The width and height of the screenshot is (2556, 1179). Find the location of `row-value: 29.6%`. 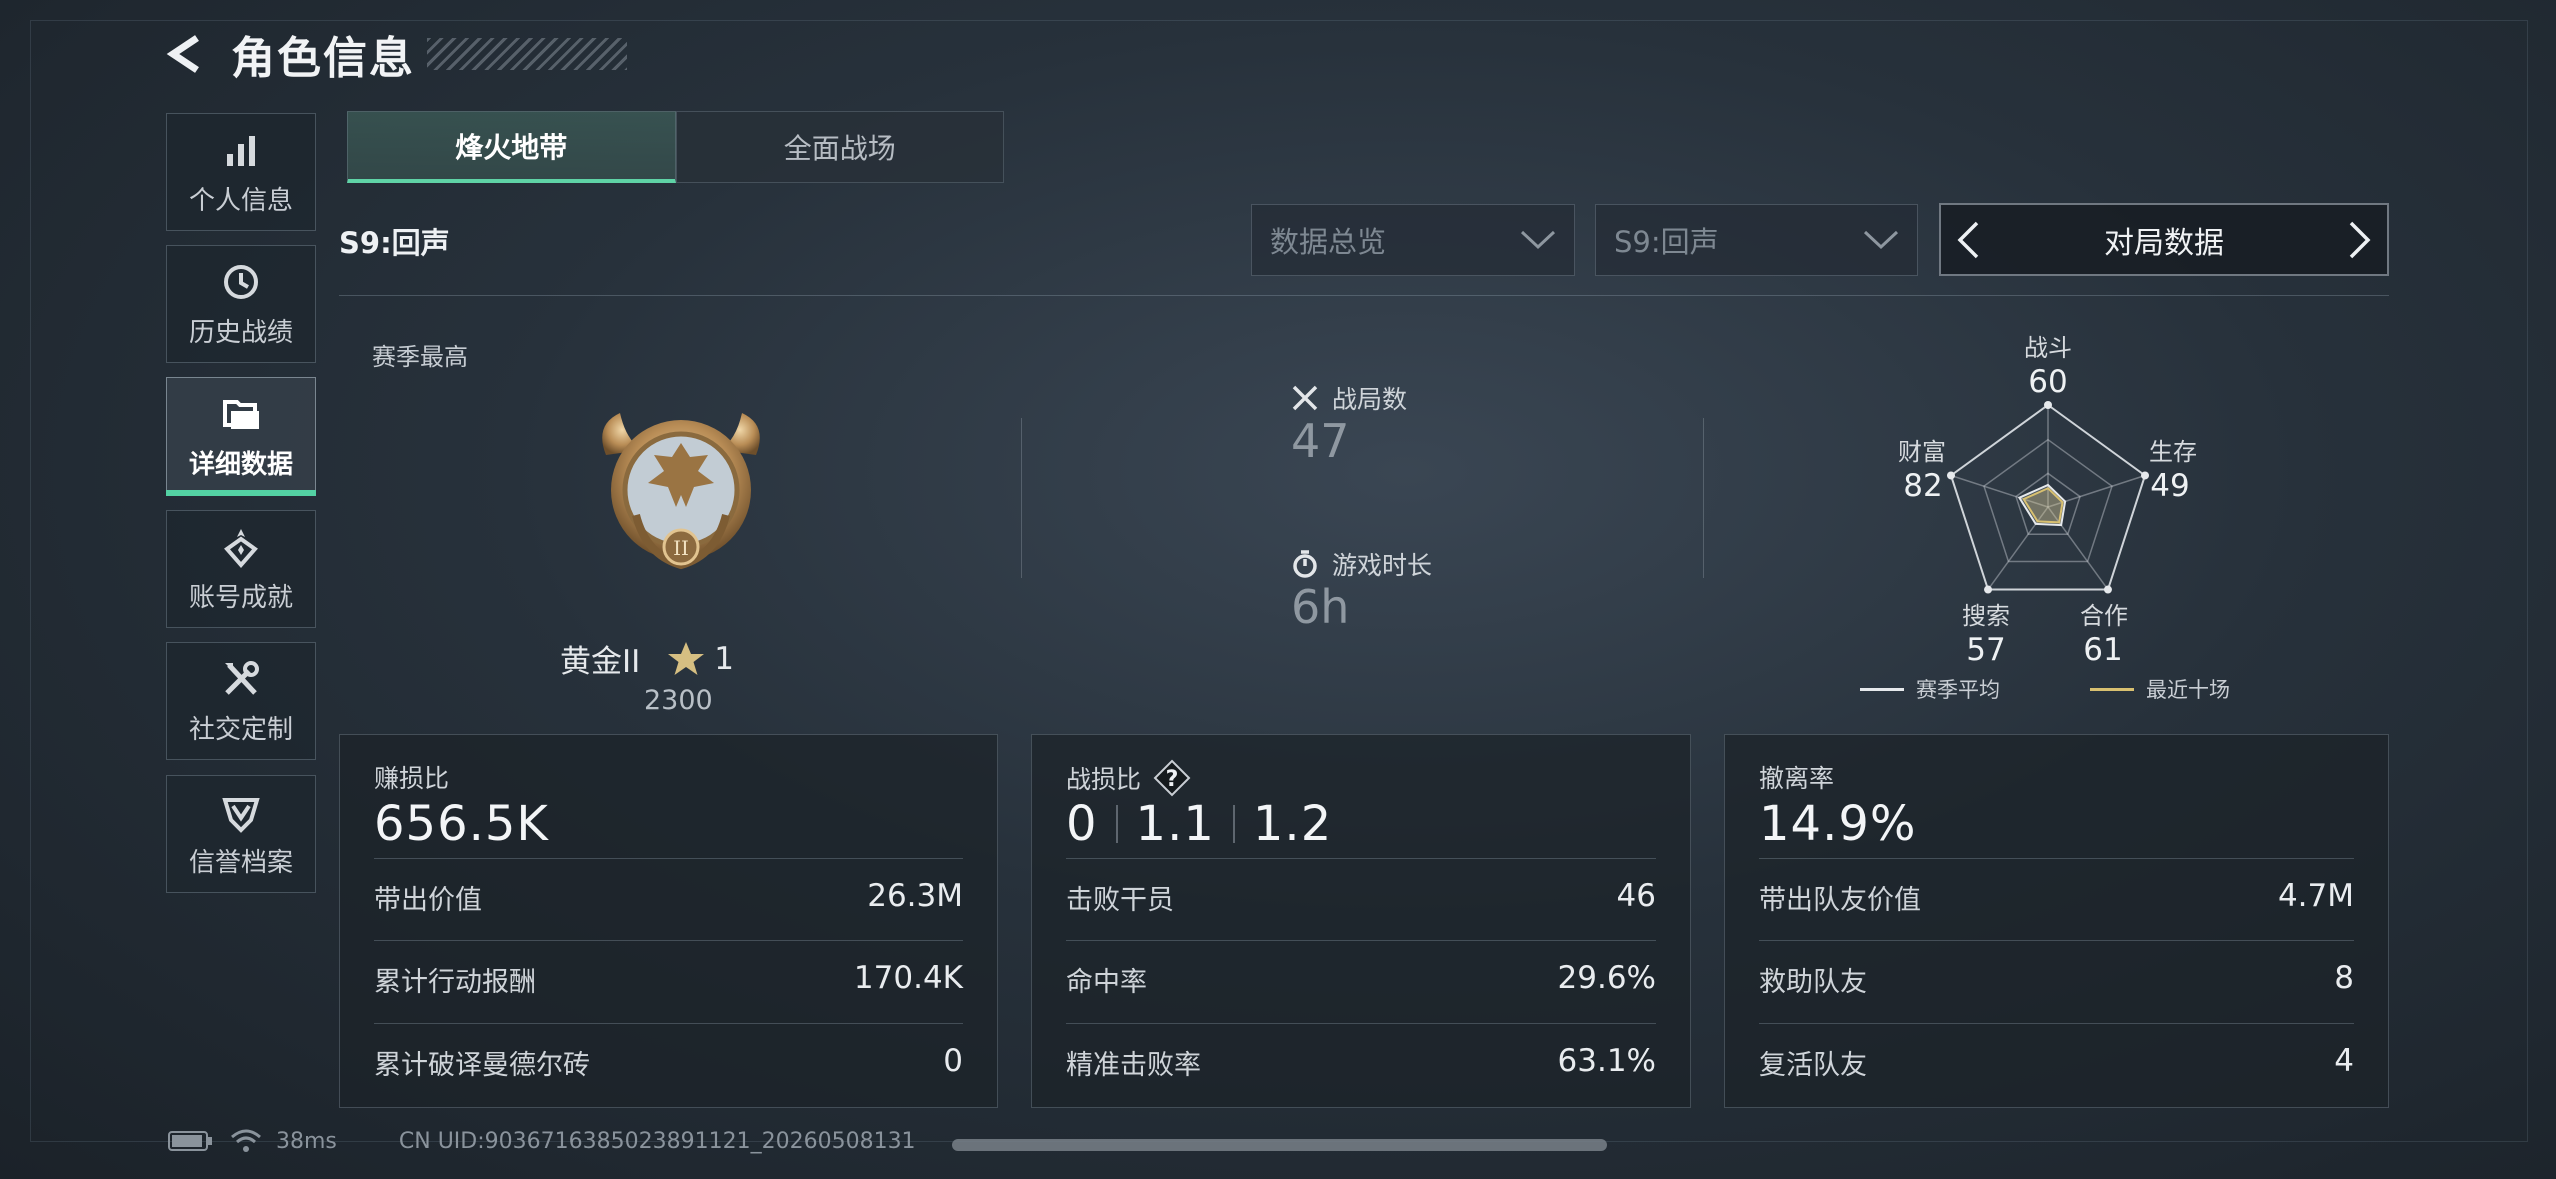

row-value: 29.6% is located at coordinates (1606, 978).